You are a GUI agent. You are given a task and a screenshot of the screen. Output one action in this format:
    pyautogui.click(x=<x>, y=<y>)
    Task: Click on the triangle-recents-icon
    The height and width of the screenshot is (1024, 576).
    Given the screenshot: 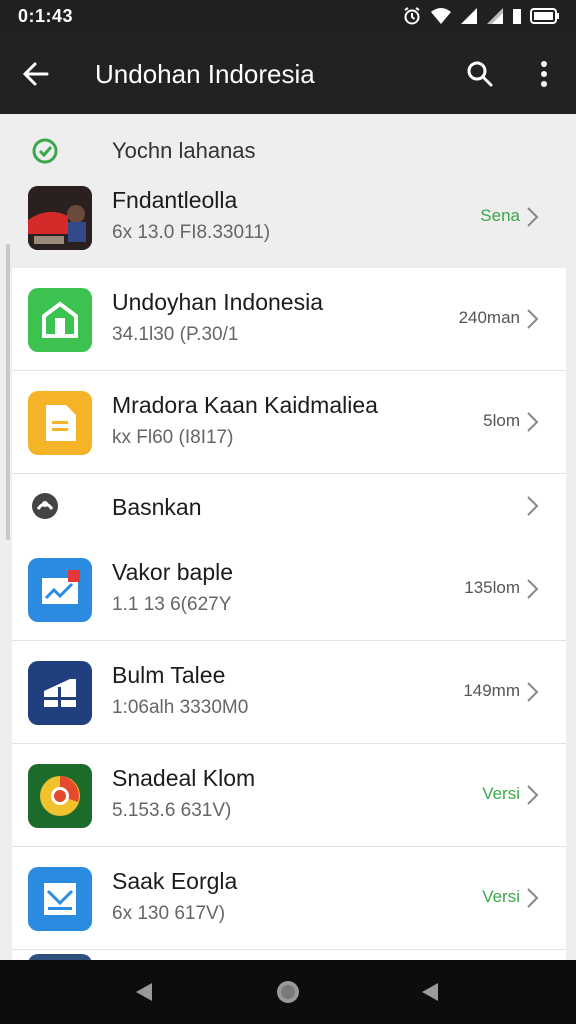 What is the action you would take?
    pyautogui.click(x=430, y=992)
    